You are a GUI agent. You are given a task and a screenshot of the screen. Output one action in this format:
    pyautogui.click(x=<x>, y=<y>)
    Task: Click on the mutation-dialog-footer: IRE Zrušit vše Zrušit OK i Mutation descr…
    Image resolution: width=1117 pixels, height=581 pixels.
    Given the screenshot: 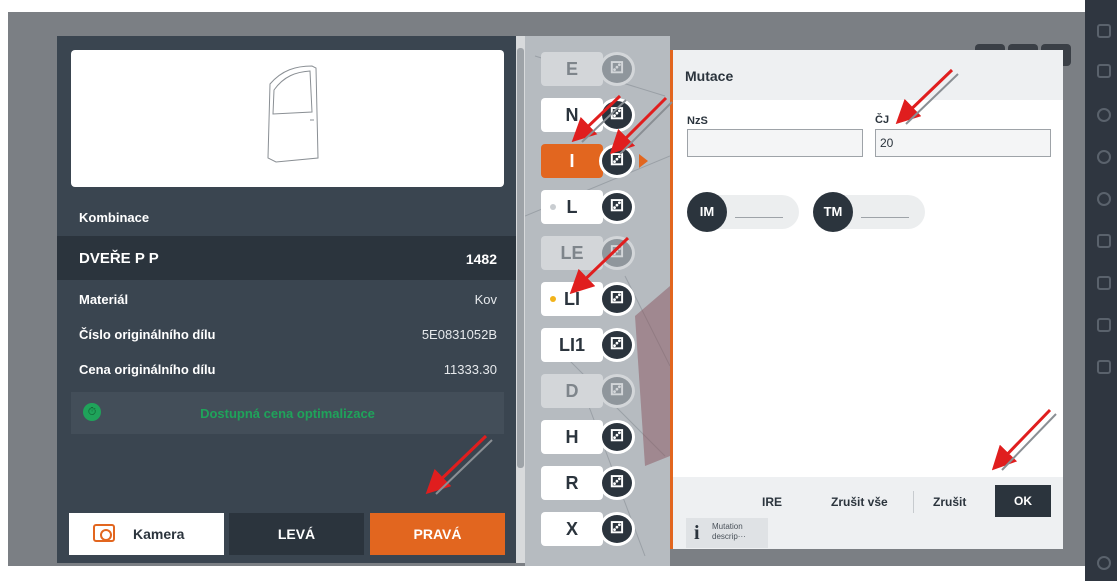 What is the action you would take?
    pyautogui.click(x=868, y=513)
    